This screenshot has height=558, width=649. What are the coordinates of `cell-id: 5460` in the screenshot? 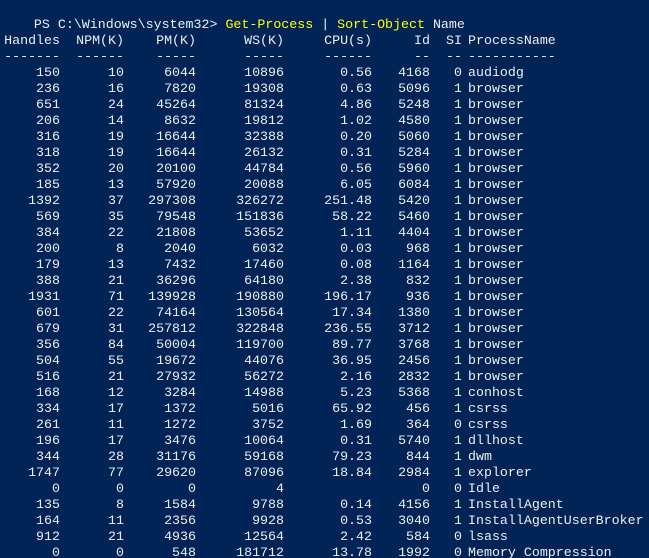 It's located at (414, 216).